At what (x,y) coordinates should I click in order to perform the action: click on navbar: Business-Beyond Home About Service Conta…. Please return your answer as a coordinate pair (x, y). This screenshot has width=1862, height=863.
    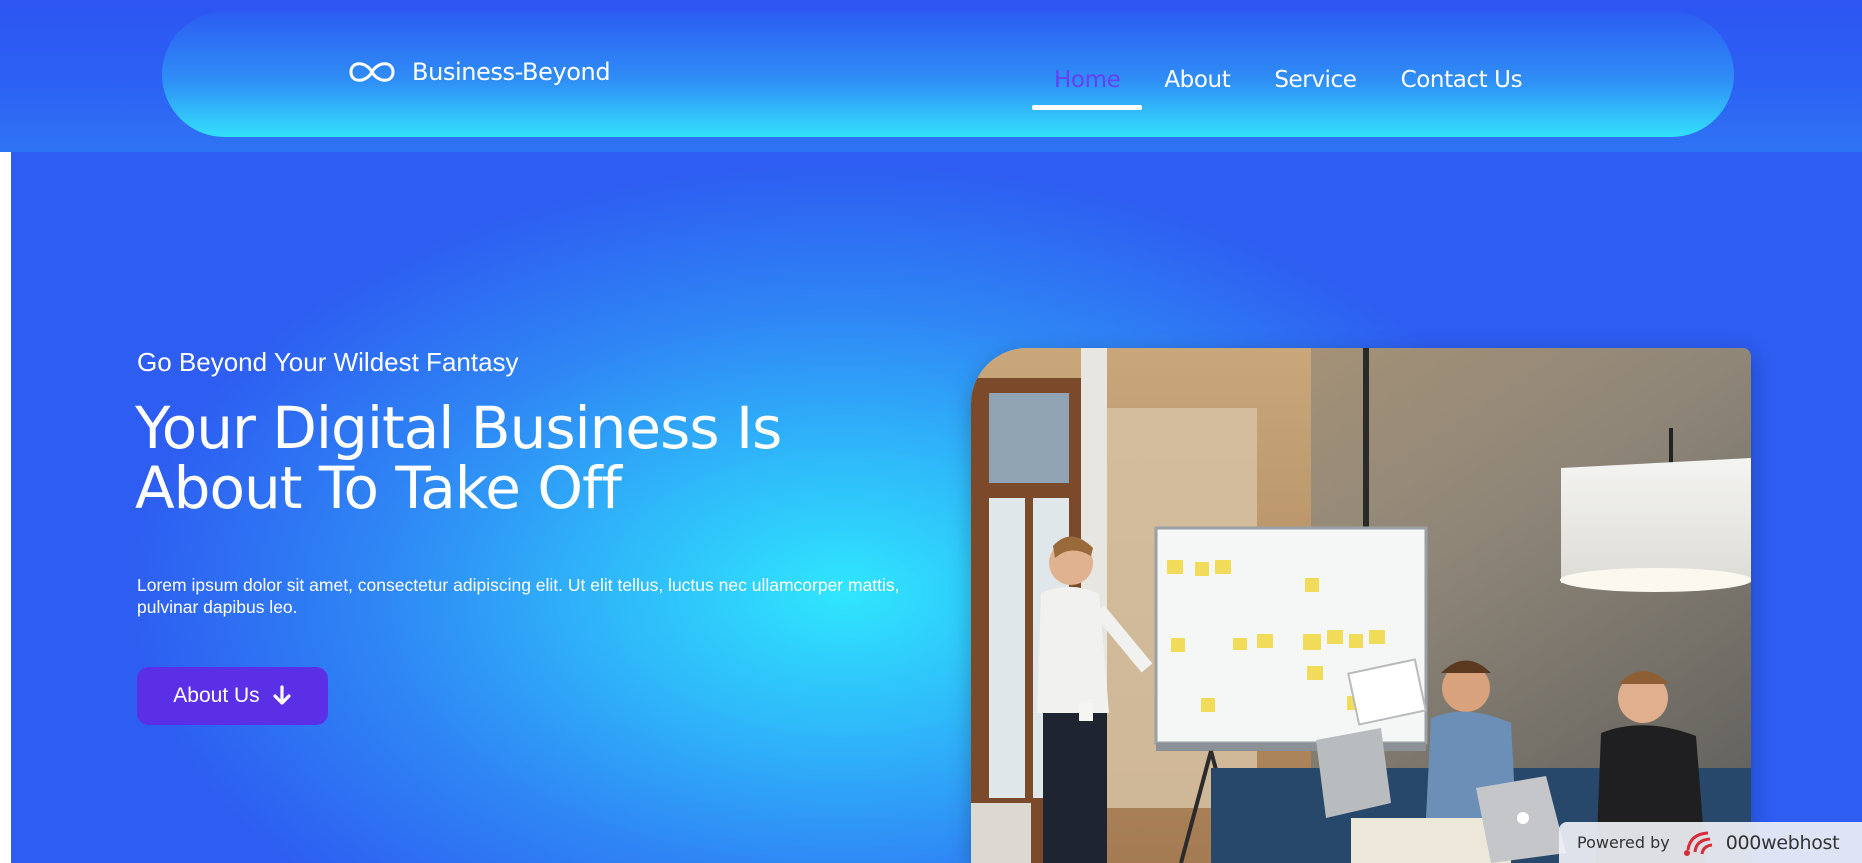
    Looking at the image, I should click on (948, 74).